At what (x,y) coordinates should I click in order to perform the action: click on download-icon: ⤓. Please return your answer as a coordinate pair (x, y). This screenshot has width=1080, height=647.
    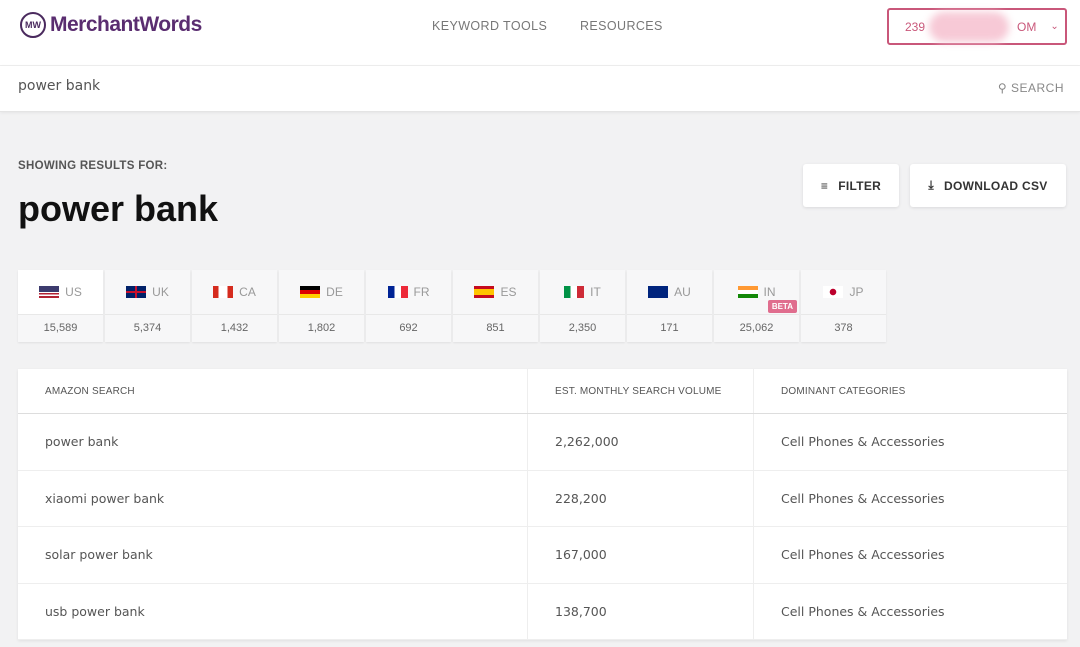
    Looking at the image, I should click on (931, 185).